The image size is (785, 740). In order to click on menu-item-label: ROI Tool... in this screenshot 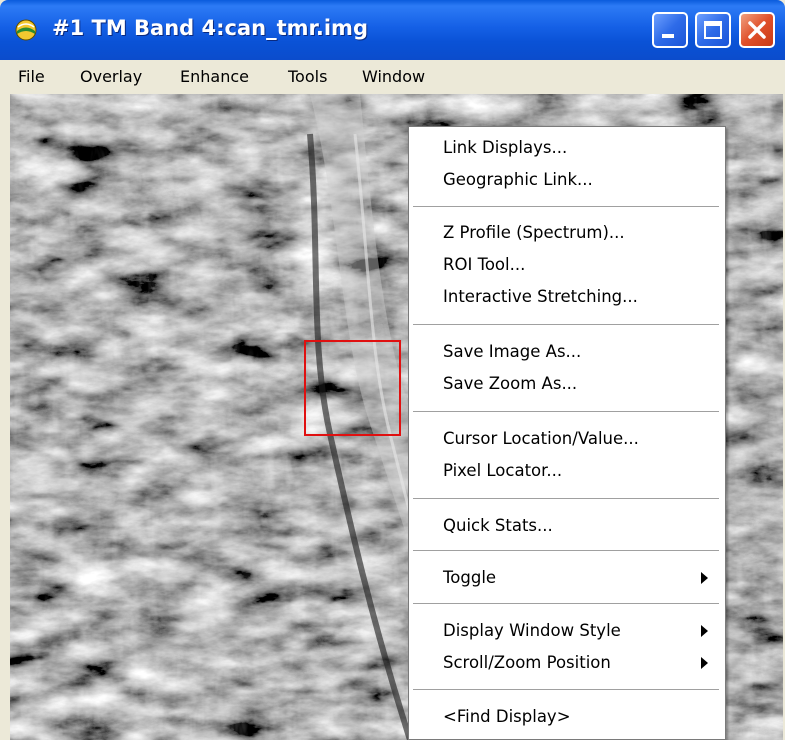, I will do `click(484, 264)`.